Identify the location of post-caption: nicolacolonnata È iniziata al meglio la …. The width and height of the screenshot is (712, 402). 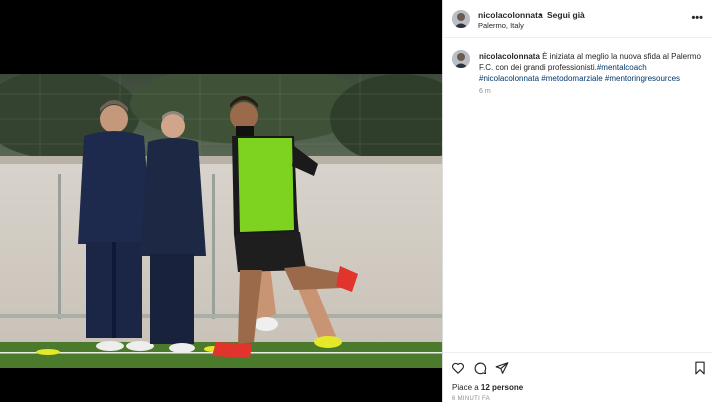
(592, 67).